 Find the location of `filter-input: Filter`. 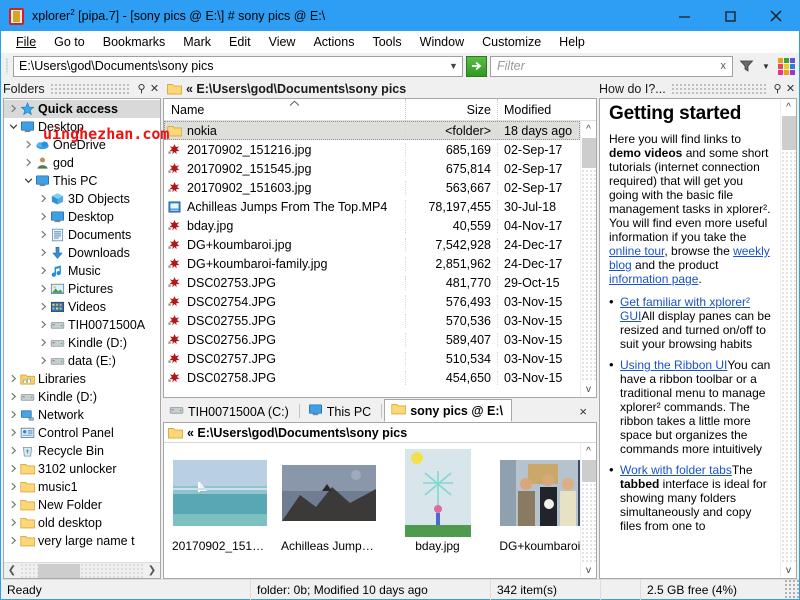

filter-input: Filter is located at coordinates (606, 66).